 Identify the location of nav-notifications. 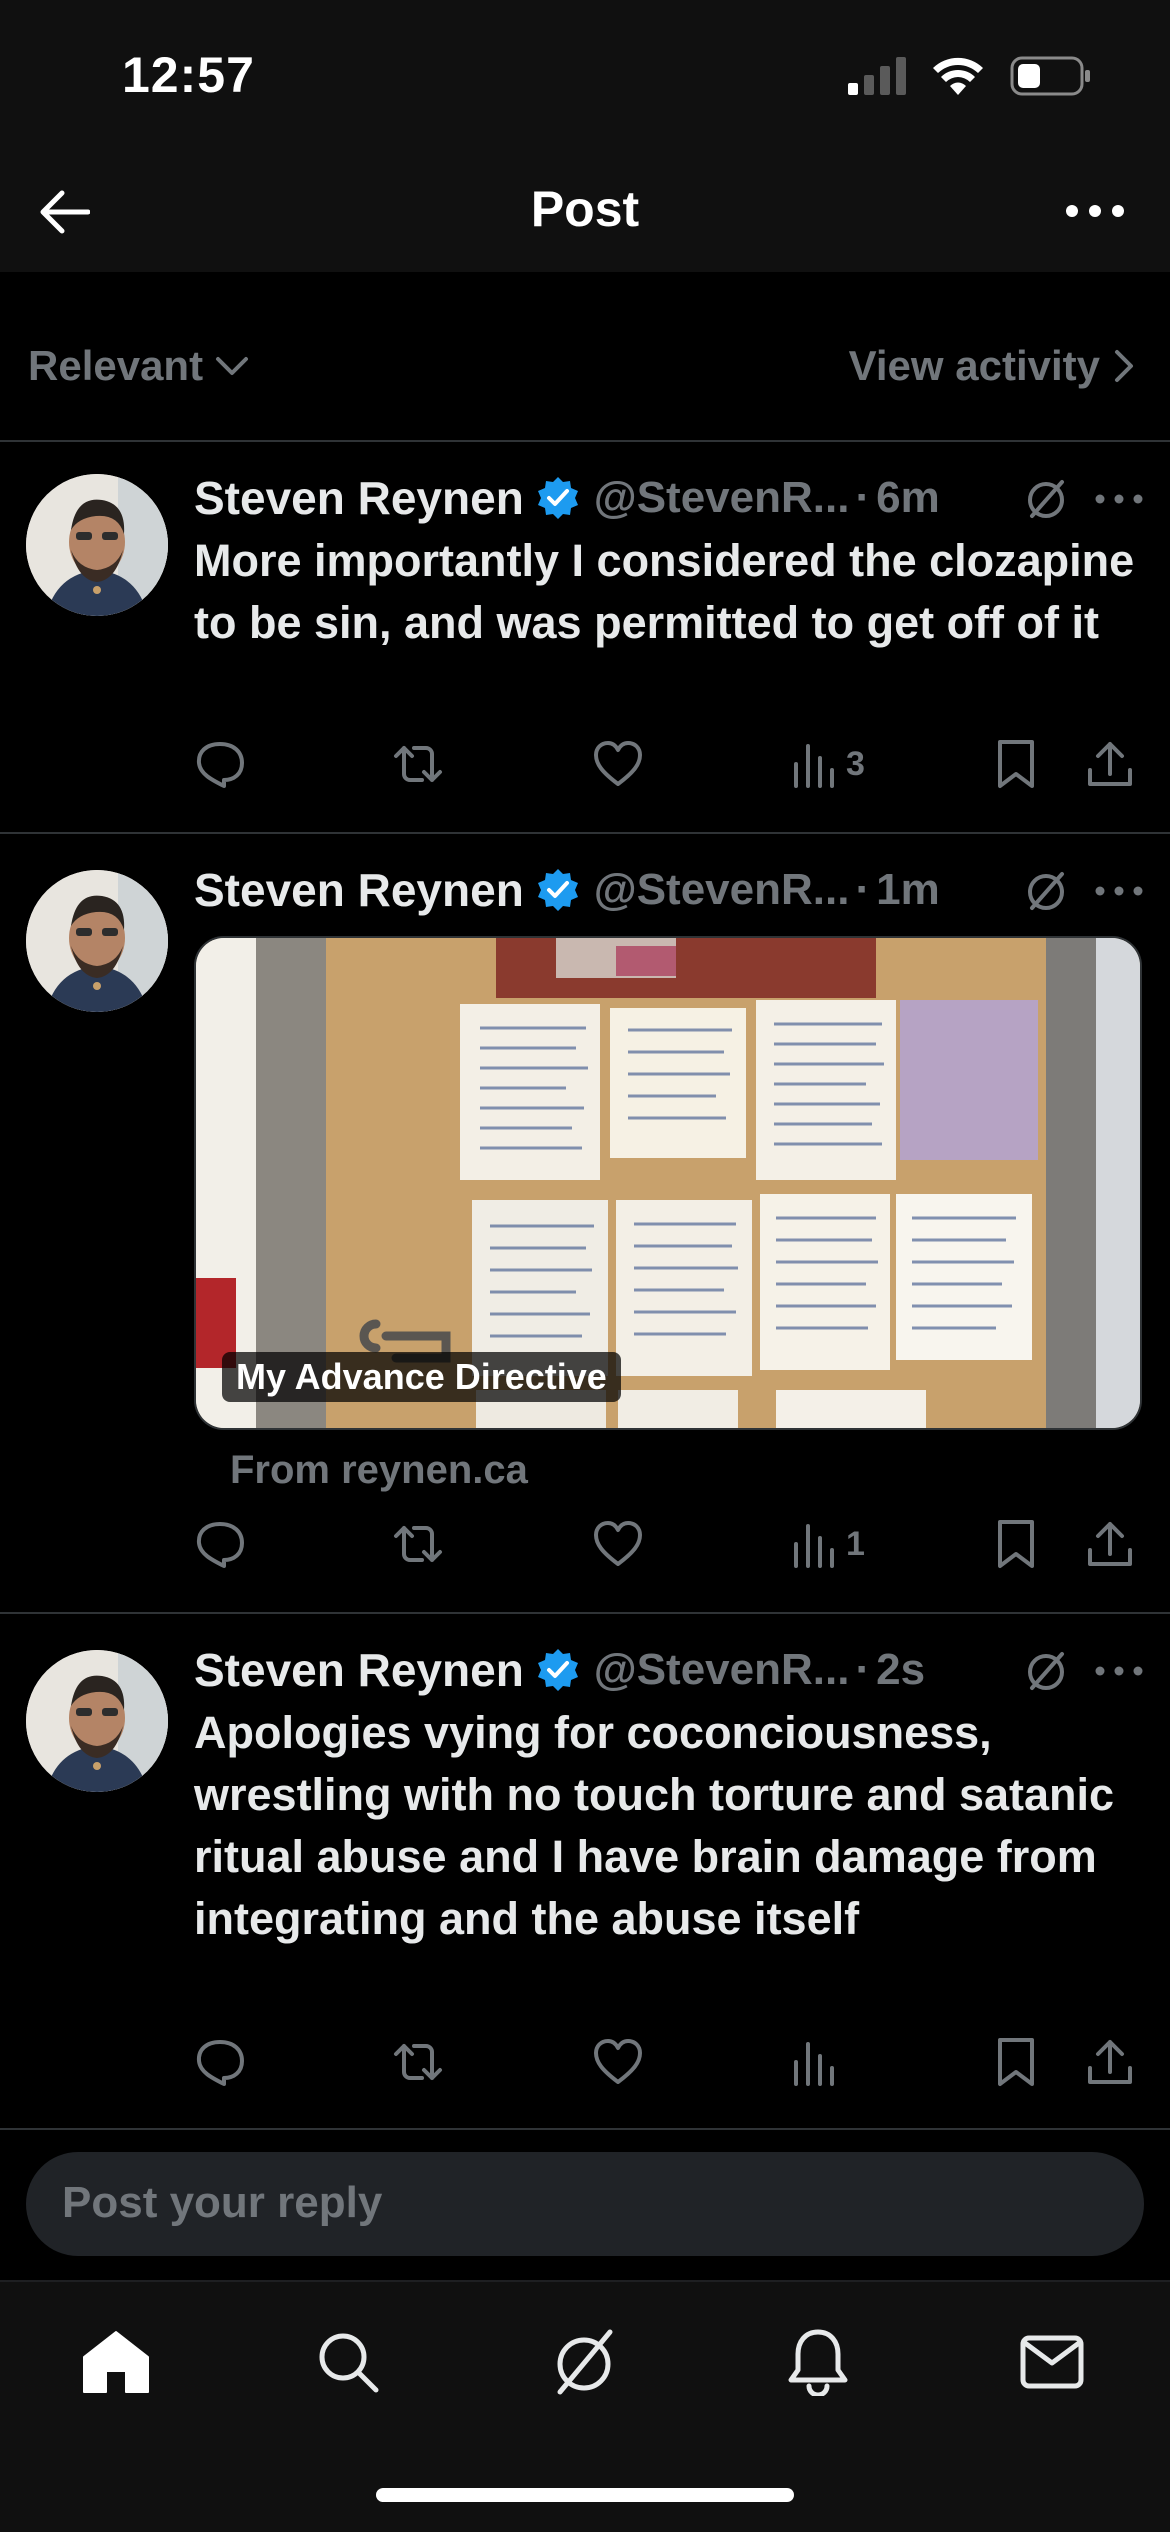
(818, 2362).